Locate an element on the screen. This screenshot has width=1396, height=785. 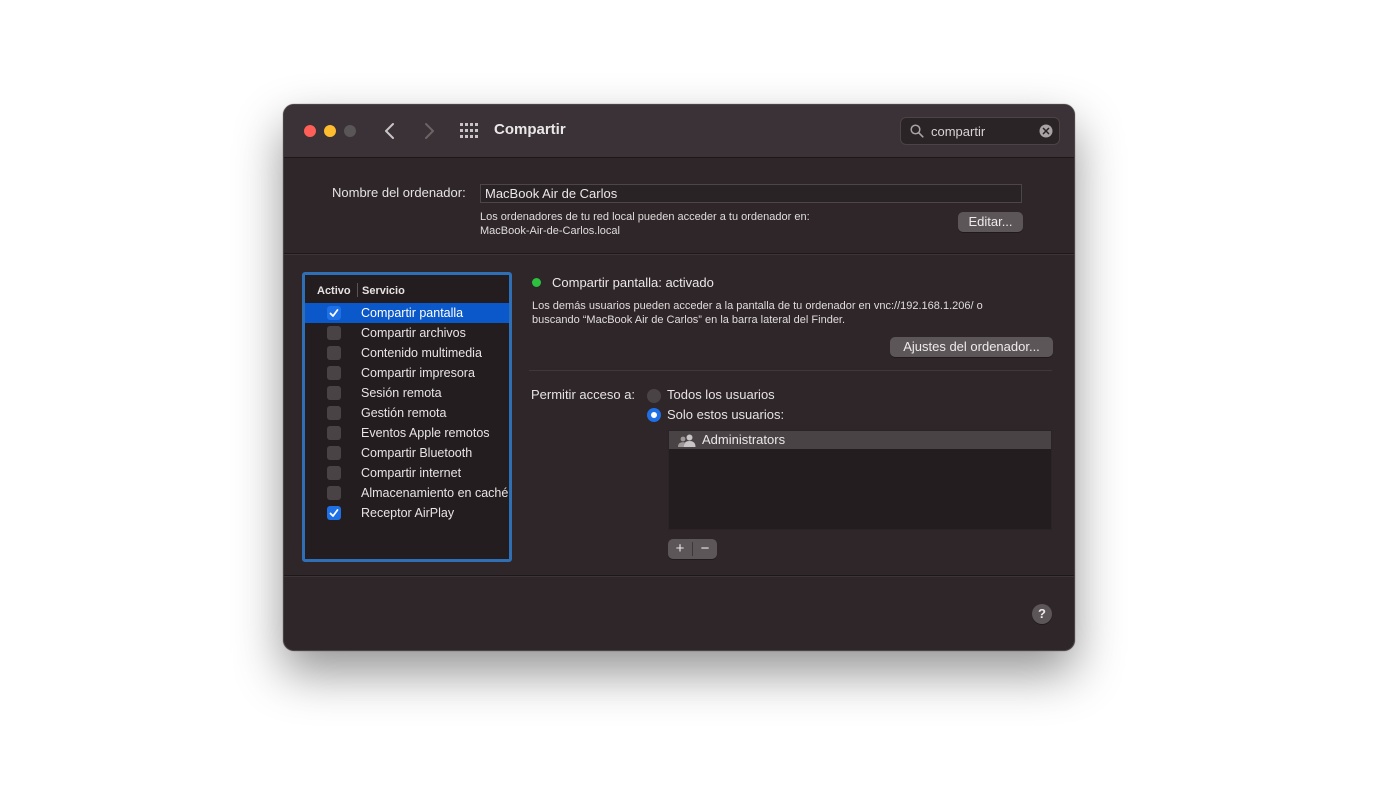
service-row: Compartir pantalla is located at coordinates (407, 313).